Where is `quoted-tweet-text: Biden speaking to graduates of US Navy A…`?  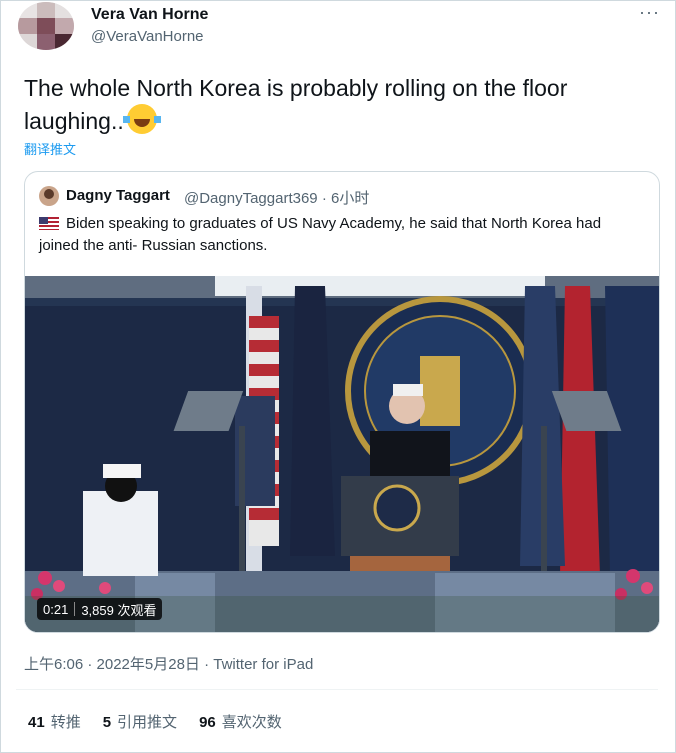
quoted-tweet-text: Biden speaking to graduates of US Navy A… is located at coordinates (320, 234).